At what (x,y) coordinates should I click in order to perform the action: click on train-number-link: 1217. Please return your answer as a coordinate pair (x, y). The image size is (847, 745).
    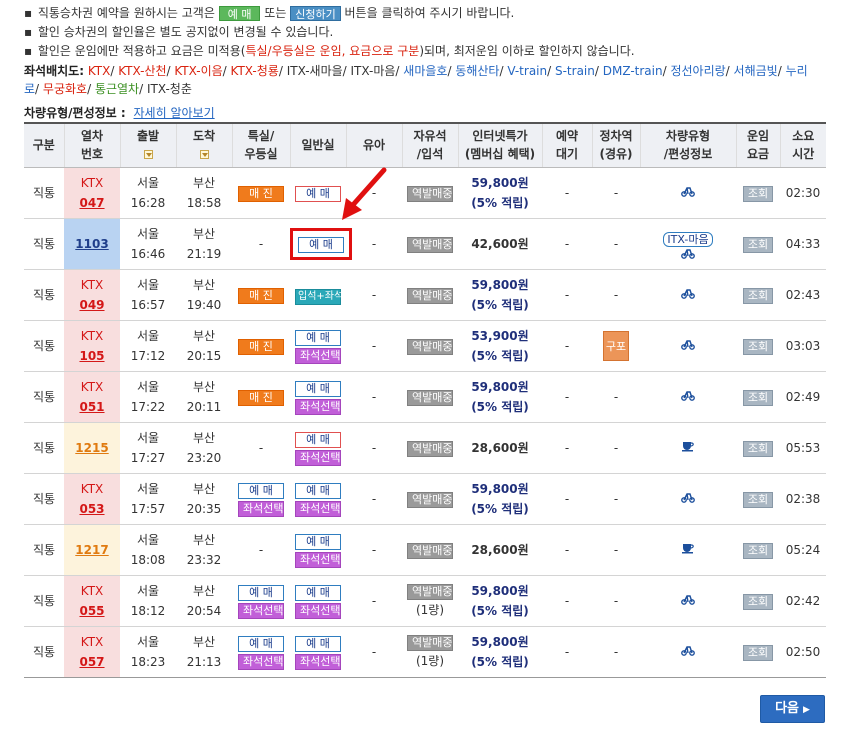
    Looking at the image, I should click on (91, 550).